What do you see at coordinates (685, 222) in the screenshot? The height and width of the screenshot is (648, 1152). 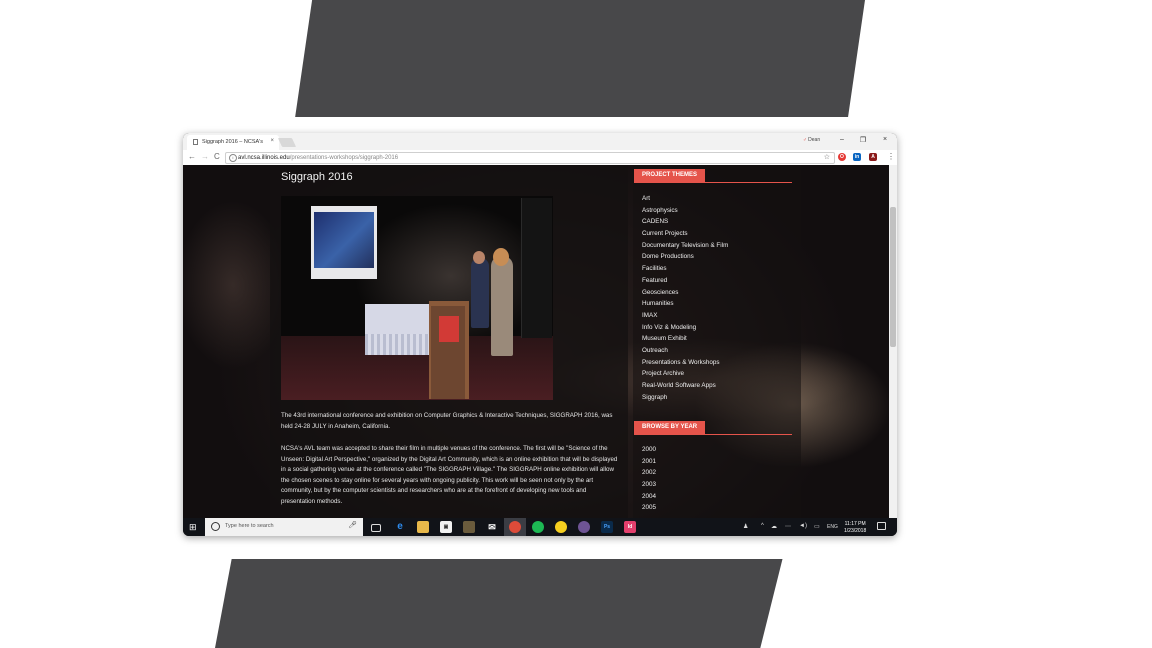 I see `project-theme-link: CADENS` at bounding box center [685, 222].